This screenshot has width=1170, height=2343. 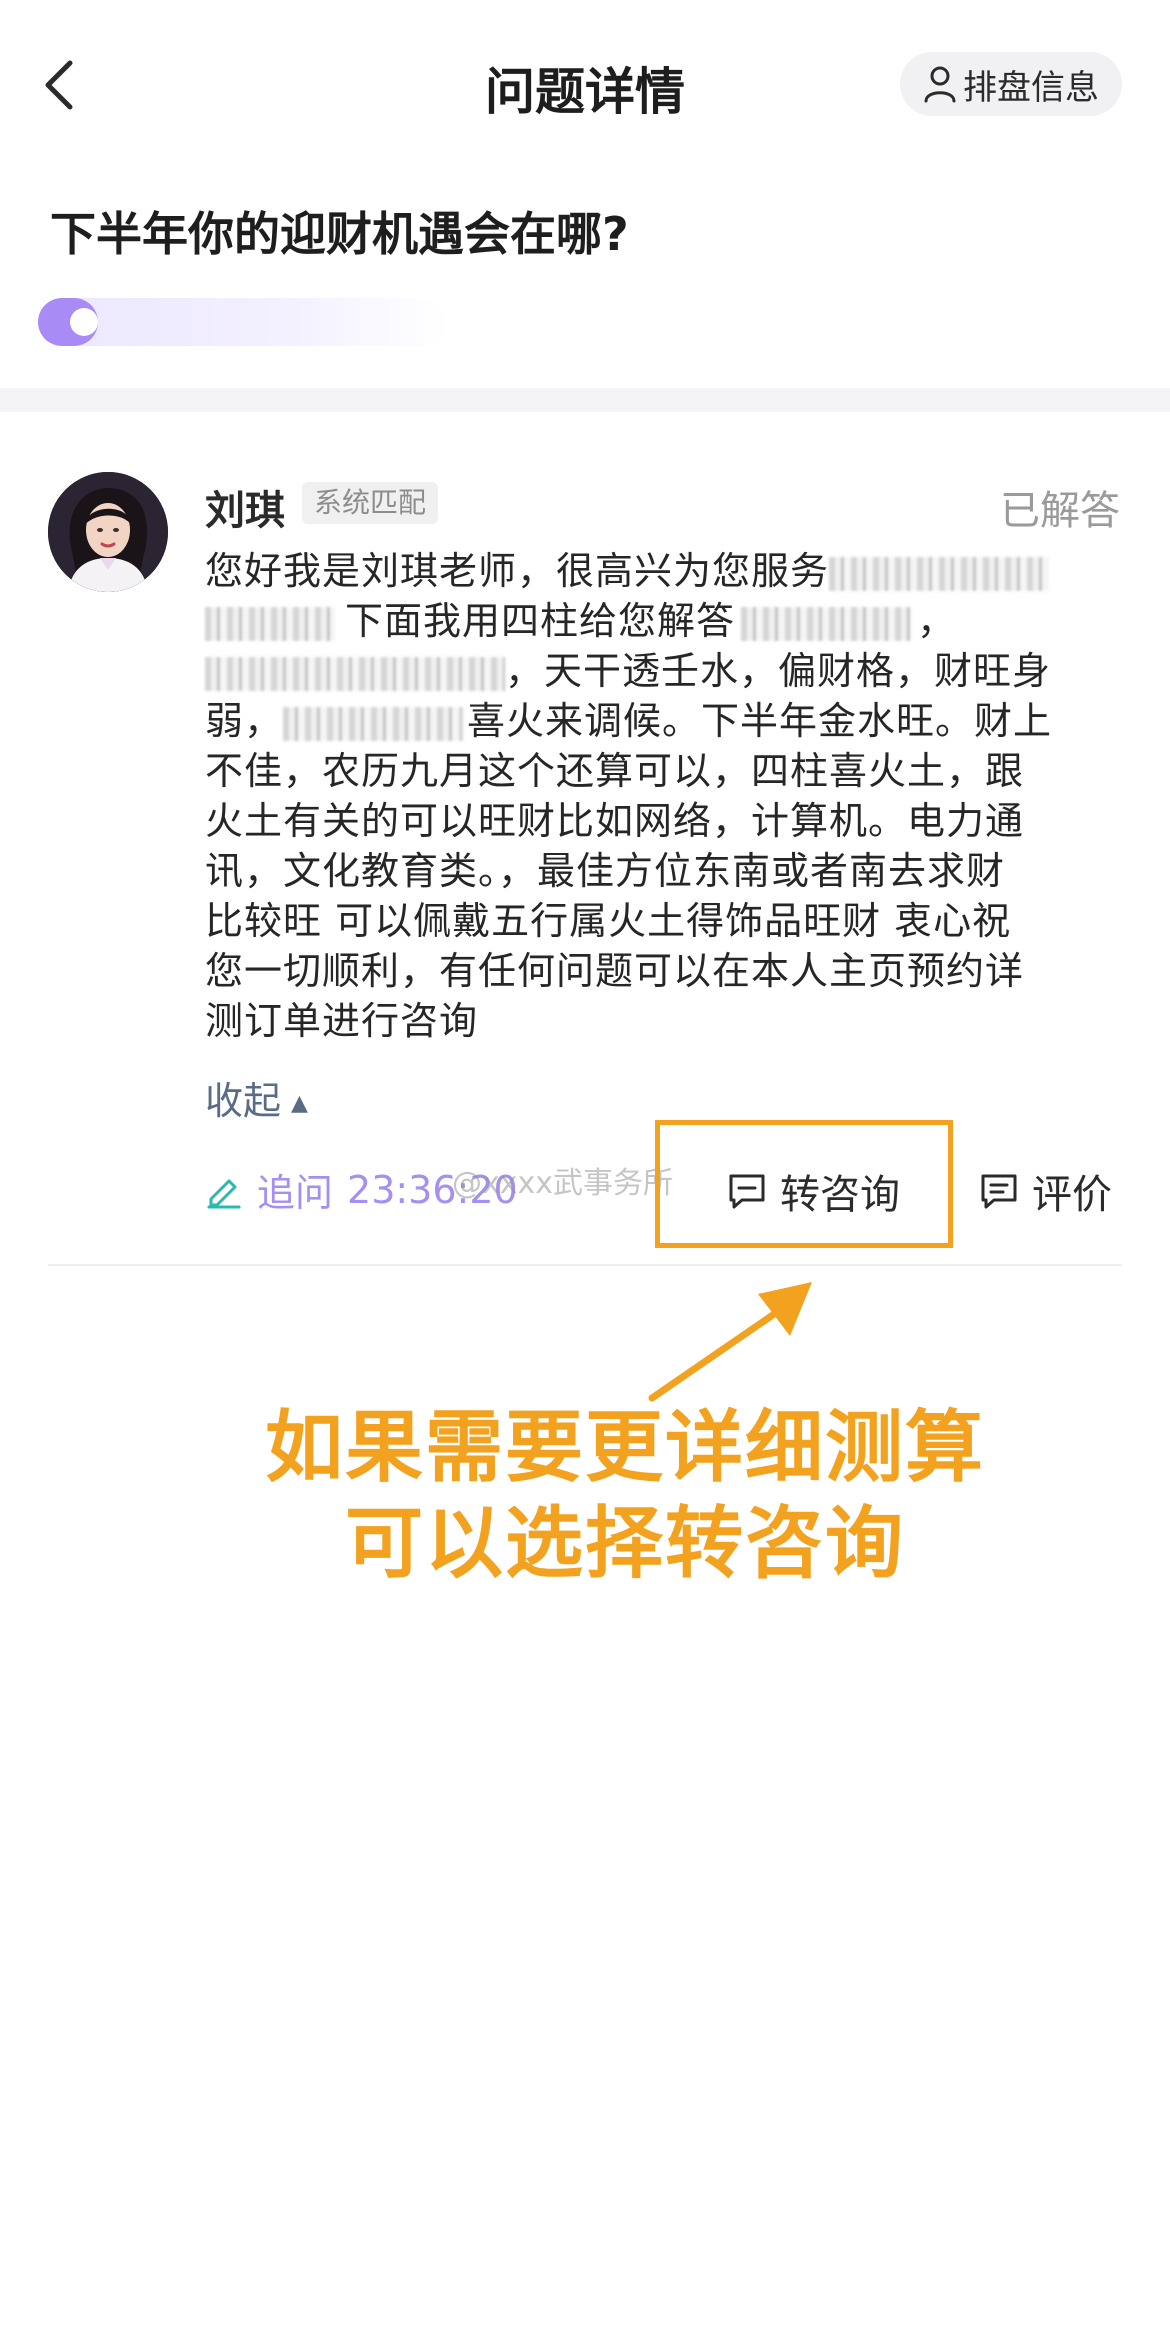 What do you see at coordinates (804, 1184) in the screenshot?
I see `consult-highlight-box` at bounding box center [804, 1184].